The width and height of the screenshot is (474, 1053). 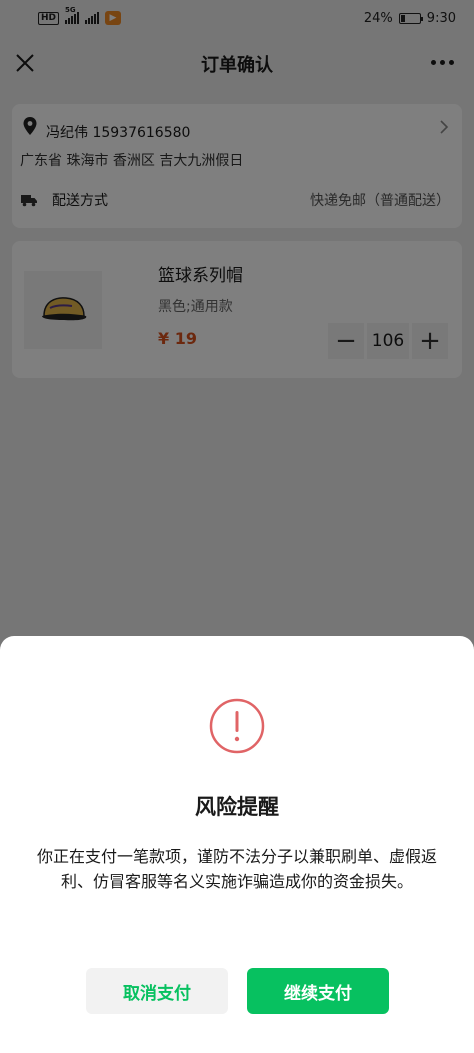 I want to click on cancel-payment-button: 取消支付, so click(x=157, y=991).